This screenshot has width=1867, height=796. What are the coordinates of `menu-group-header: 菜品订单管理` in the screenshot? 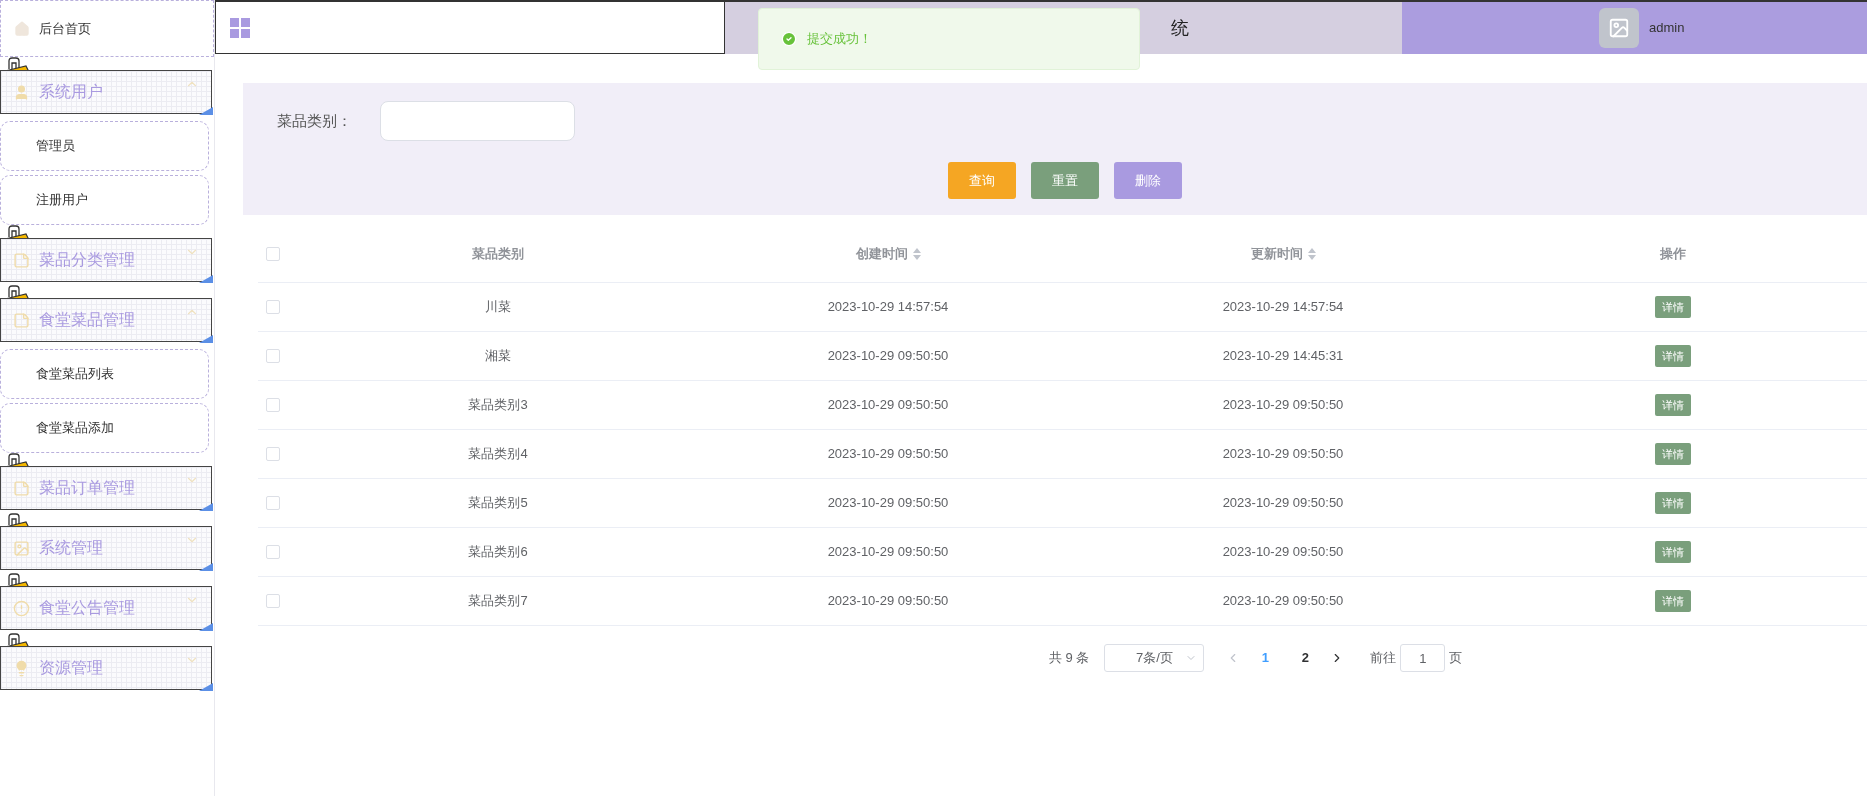 It's located at (106, 488).